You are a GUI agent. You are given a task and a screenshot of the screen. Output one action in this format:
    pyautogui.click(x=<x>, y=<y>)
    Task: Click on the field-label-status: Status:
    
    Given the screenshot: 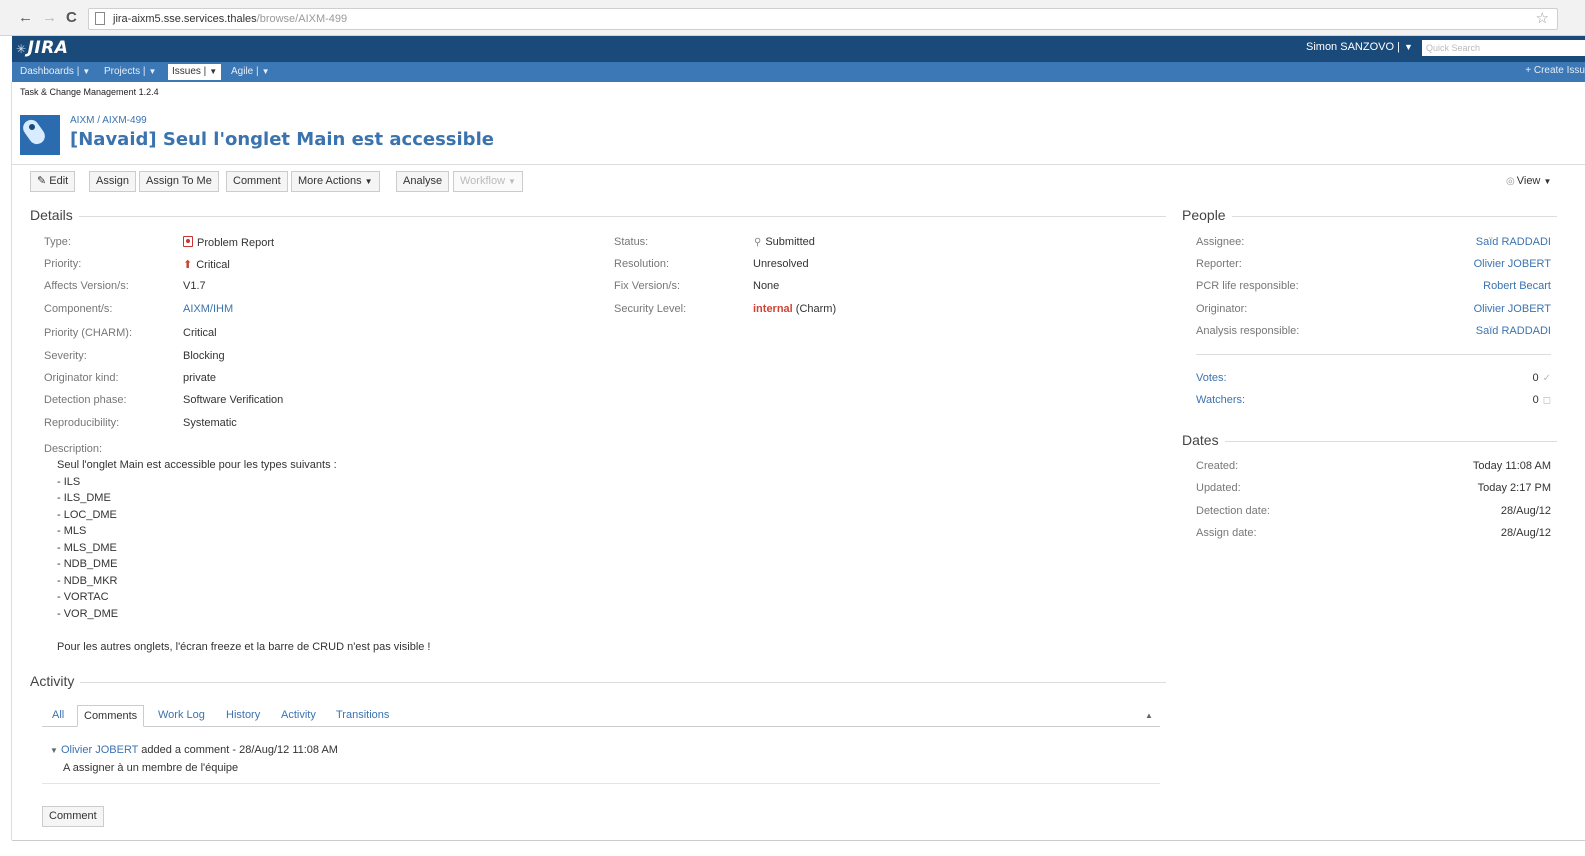 What is the action you would take?
    pyautogui.click(x=631, y=242)
    